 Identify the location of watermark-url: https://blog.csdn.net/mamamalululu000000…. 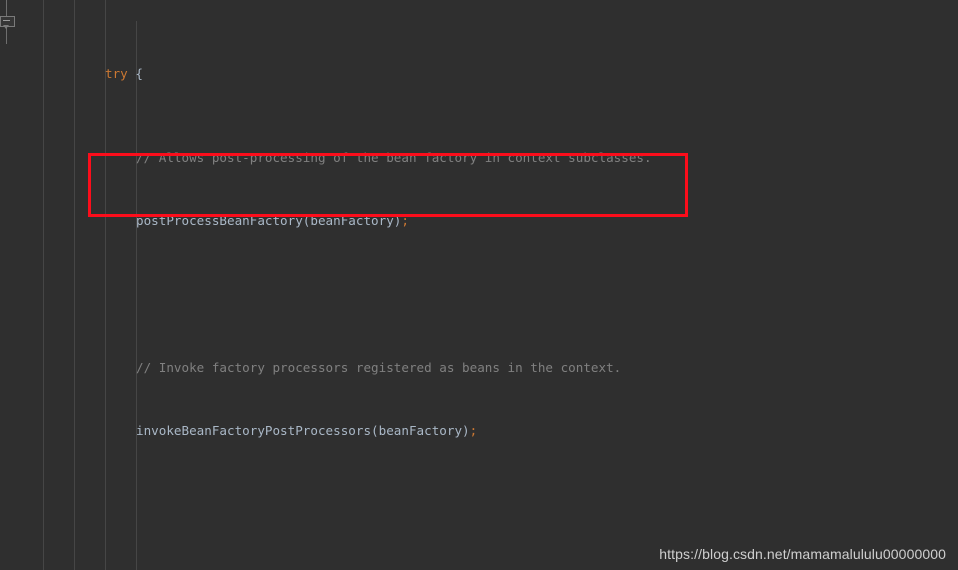
(802, 554).